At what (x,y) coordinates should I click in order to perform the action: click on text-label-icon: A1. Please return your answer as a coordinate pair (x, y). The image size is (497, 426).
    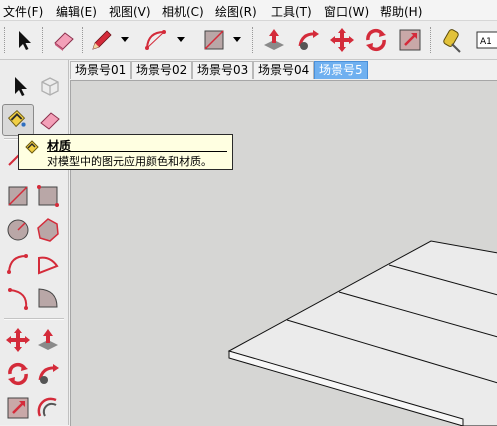
    Looking at the image, I should click on (486, 40).